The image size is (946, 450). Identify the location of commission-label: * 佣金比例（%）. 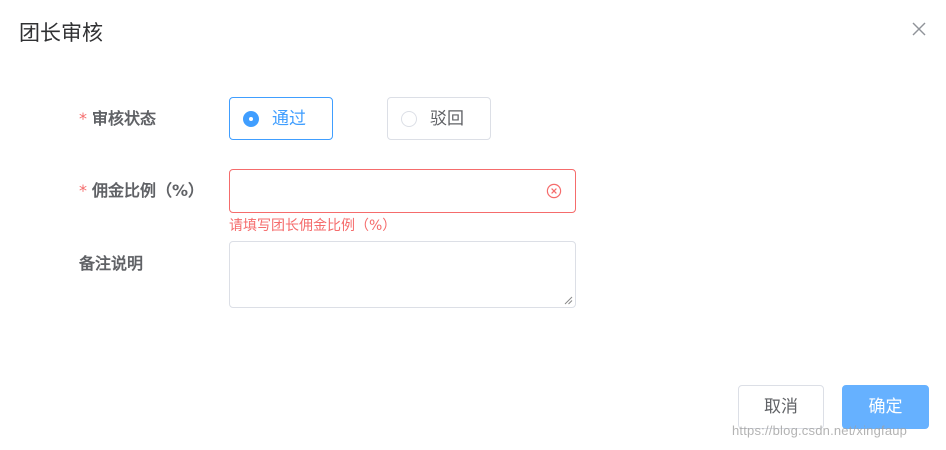
(141, 191).